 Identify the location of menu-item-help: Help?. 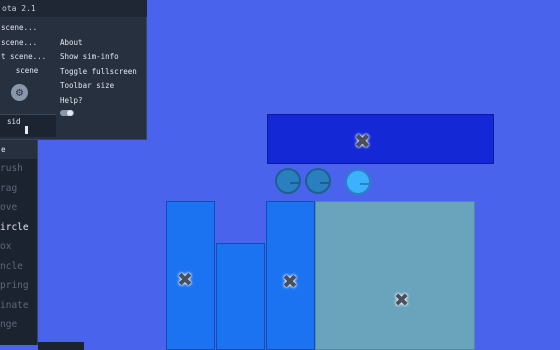
(102, 101).